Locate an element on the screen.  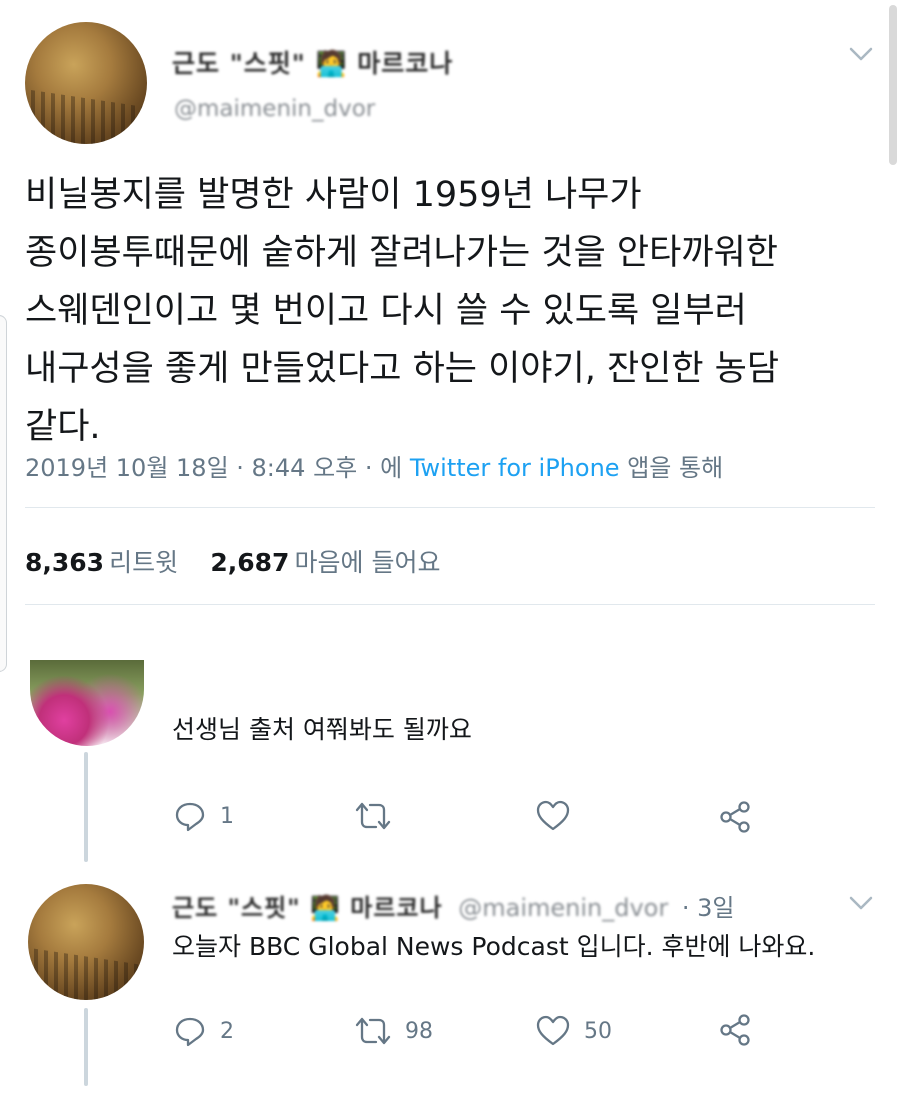
tweet-stats: 8,363 리트윗 2,687 마음에 들어요 is located at coordinates (233, 561).